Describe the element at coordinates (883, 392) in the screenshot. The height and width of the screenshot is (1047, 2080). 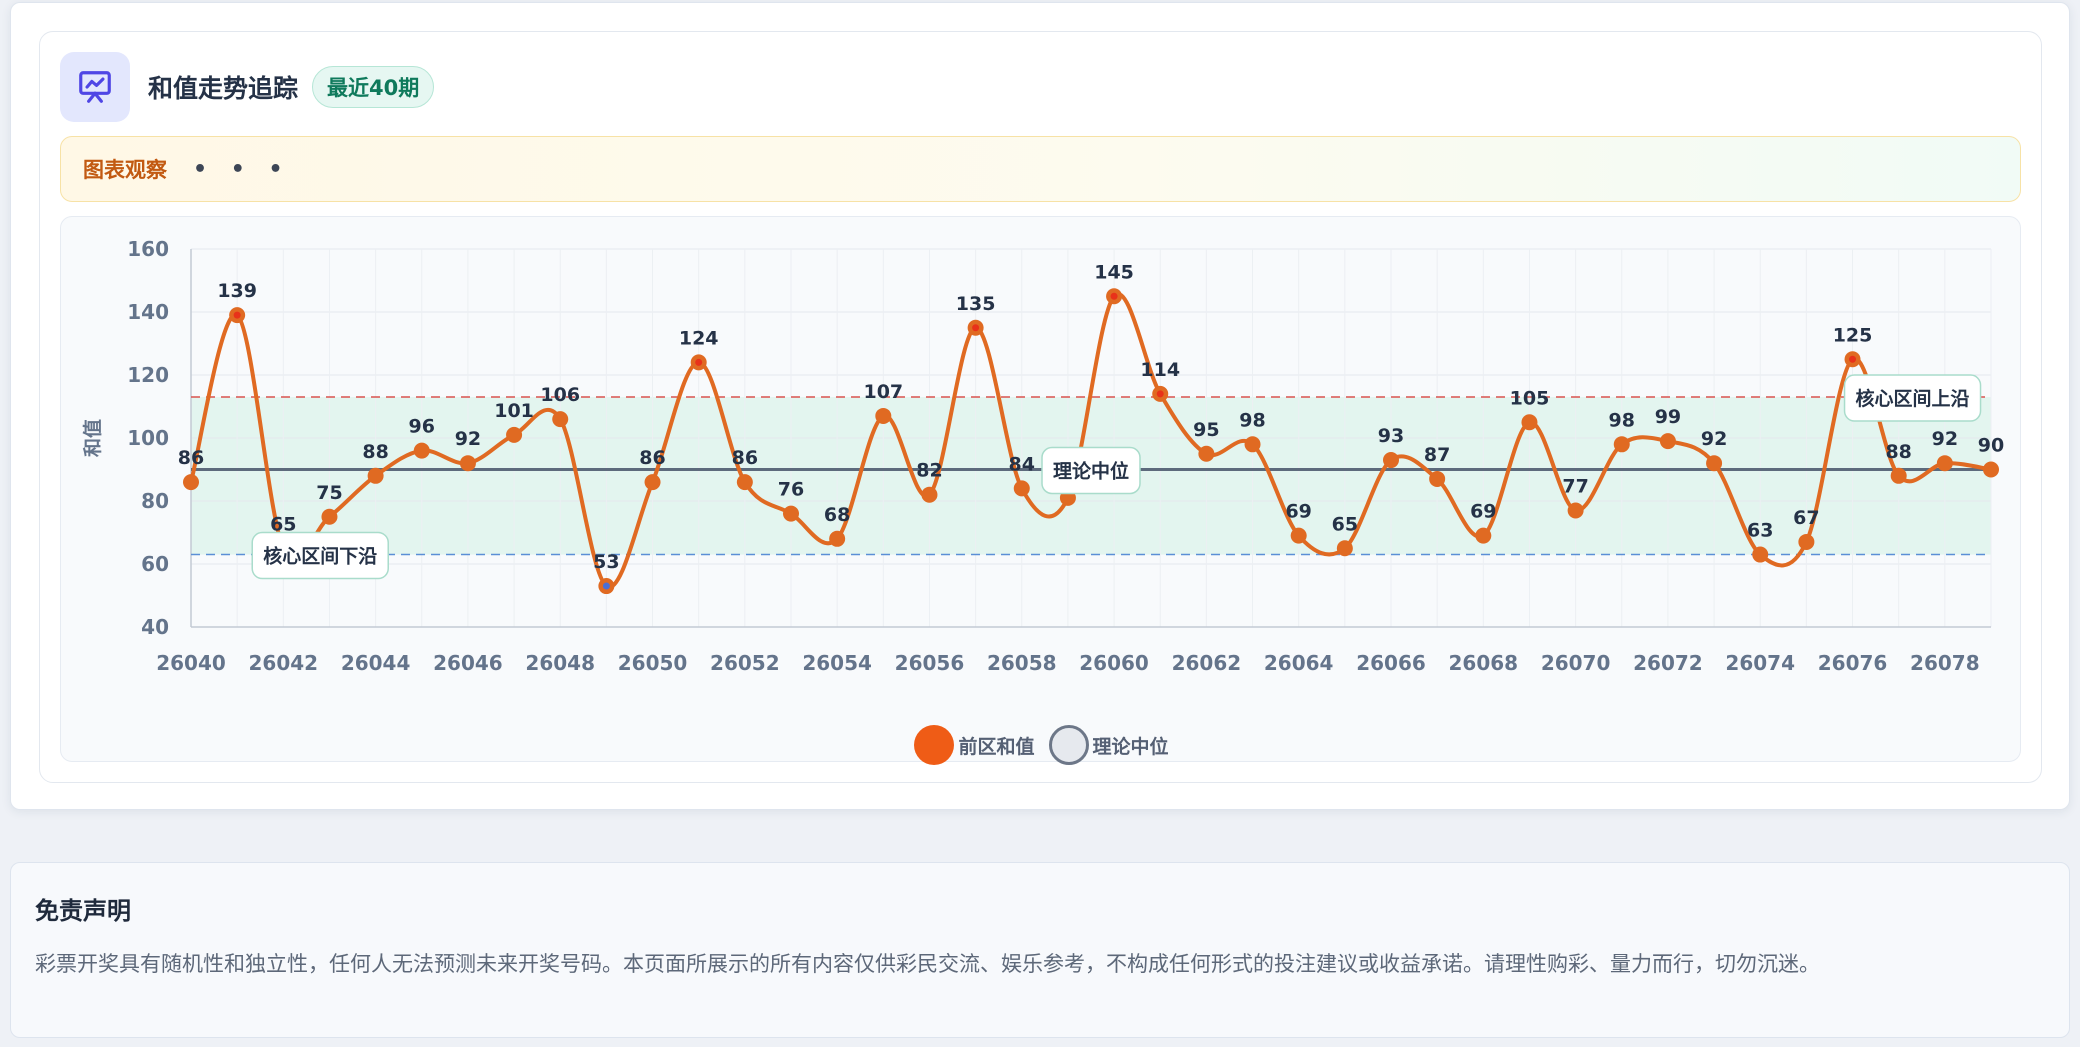
I see `data-label: 107` at that location.